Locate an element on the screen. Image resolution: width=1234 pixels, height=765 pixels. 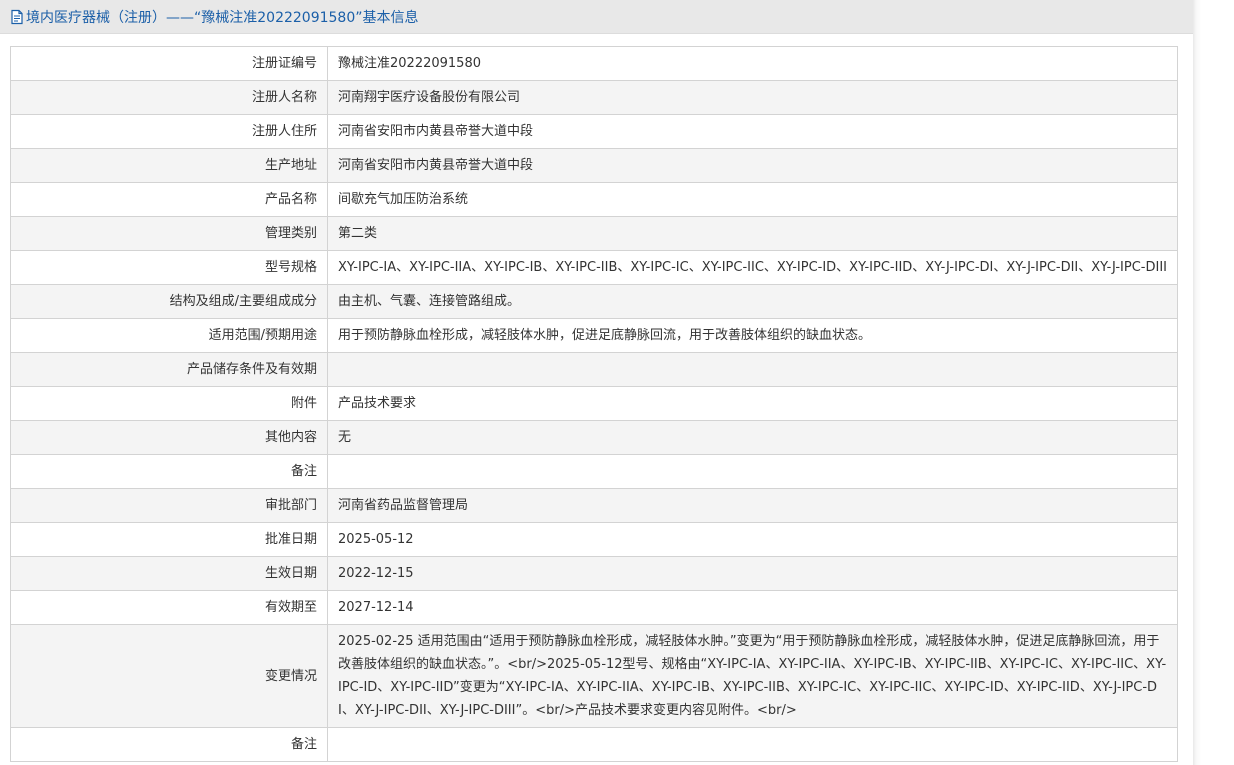
field-label: 产品名称 is located at coordinates (169, 199).